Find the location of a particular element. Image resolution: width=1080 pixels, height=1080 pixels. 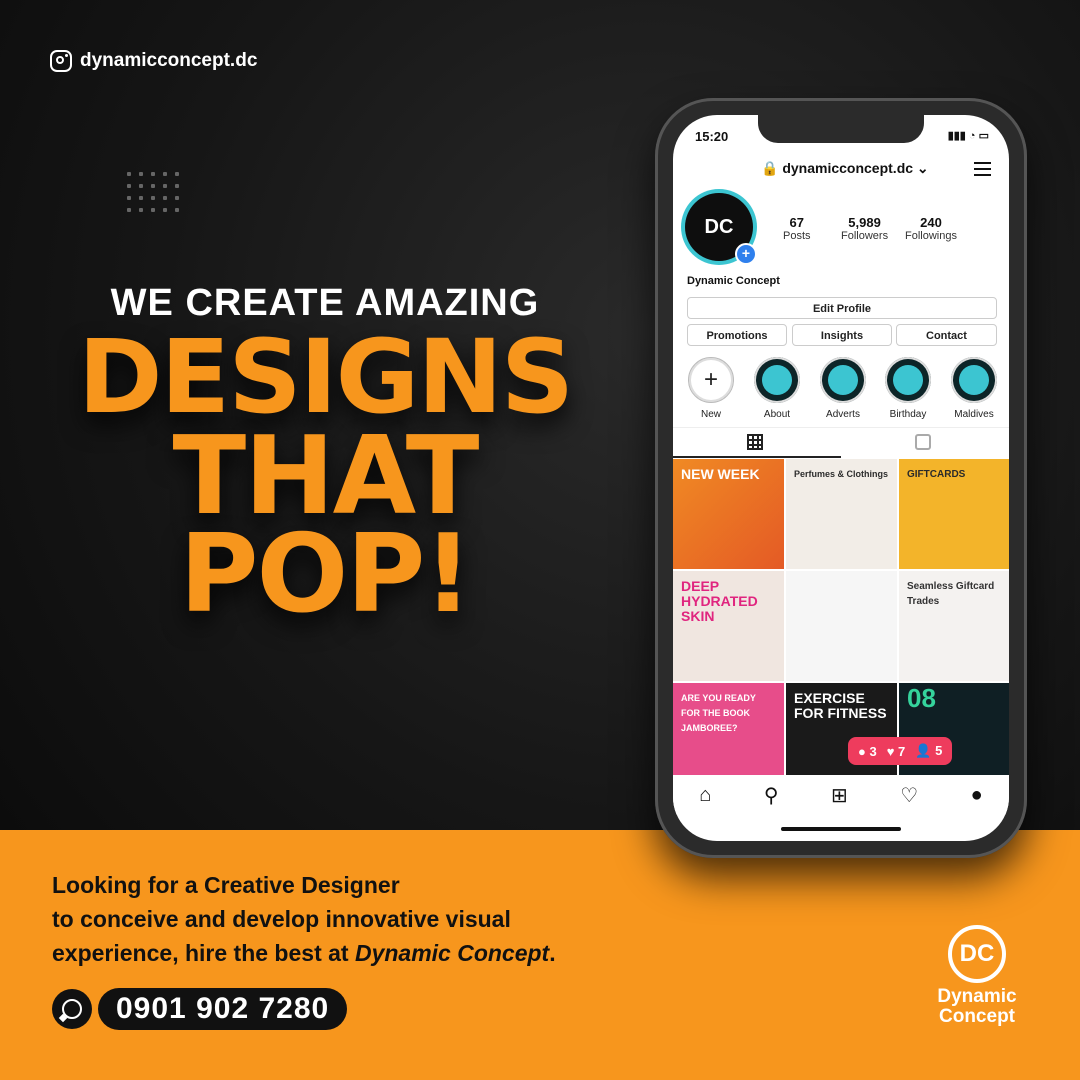

post-tile: Perfumes & Clothings is located at coordinates (841, 514).